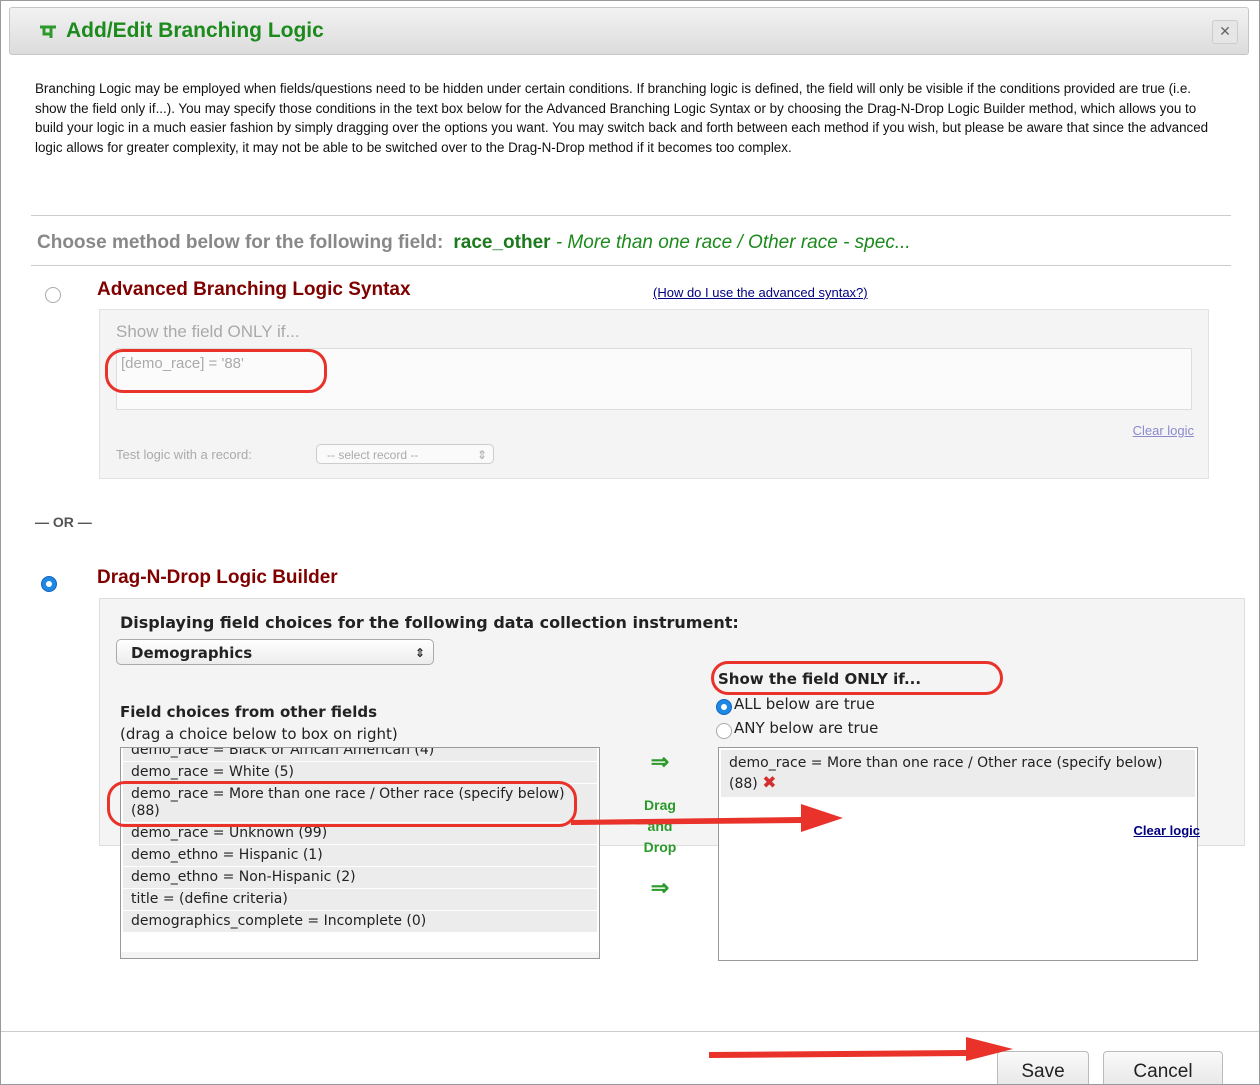  What do you see at coordinates (707, 818) in the screenshot?
I see `drag-annotation-arrow` at bounding box center [707, 818].